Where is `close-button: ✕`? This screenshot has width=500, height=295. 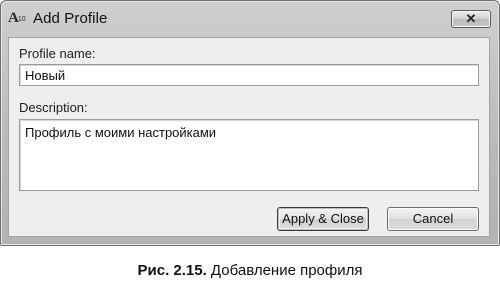
close-button: ✕ is located at coordinates (471, 19).